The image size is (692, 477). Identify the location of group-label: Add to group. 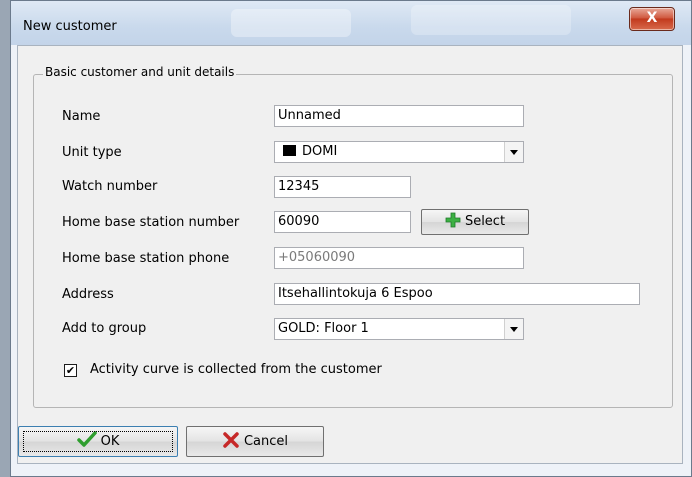
(104, 328).